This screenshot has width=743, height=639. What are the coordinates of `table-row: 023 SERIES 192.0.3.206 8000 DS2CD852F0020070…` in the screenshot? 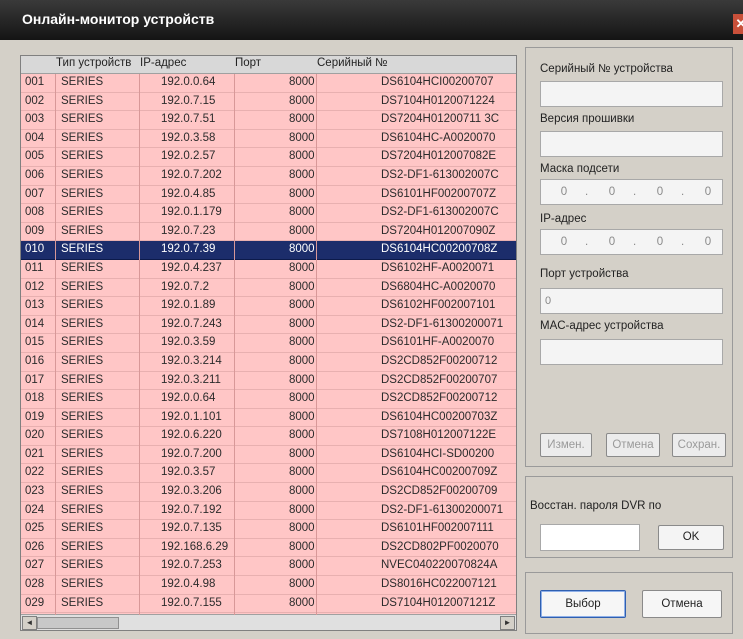 It's located at (268, 492).